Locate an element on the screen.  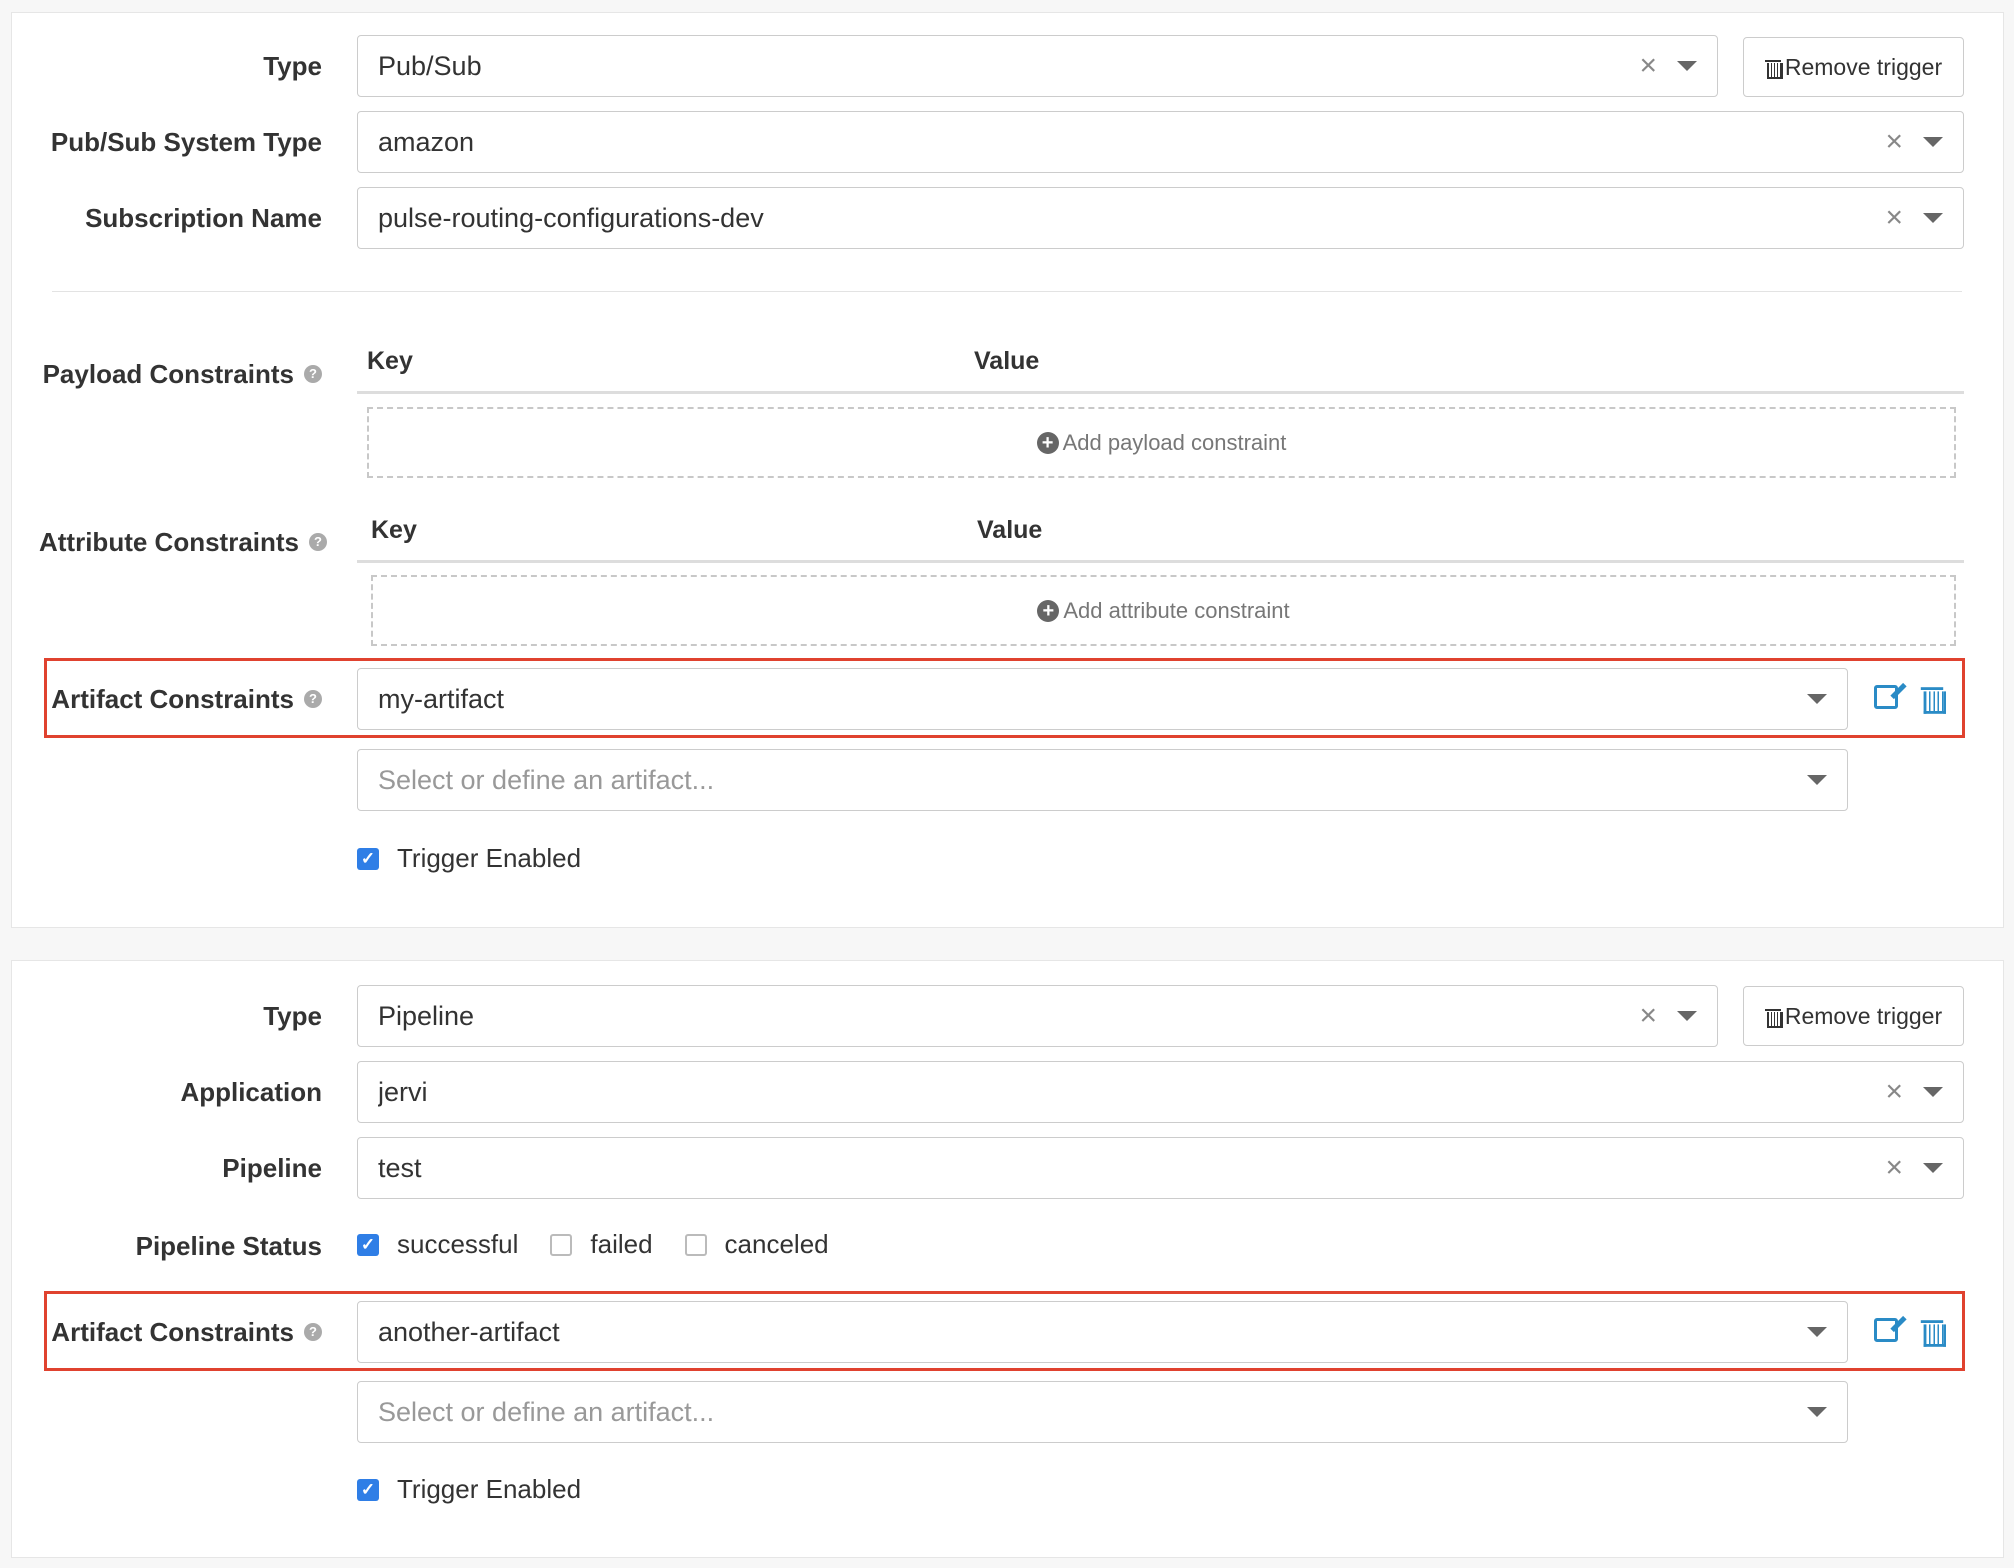
subscription-name-label: Subscription Name is located at coordinates (203, 217).